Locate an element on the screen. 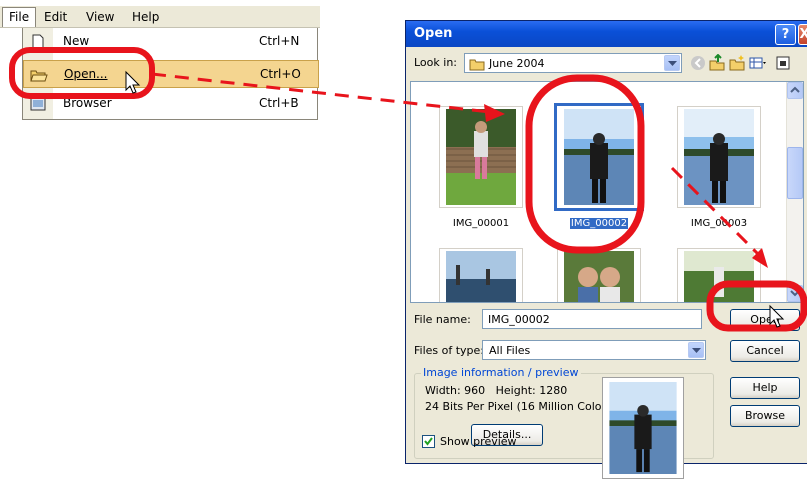  tools-icon is located at coordinates (783, 63).